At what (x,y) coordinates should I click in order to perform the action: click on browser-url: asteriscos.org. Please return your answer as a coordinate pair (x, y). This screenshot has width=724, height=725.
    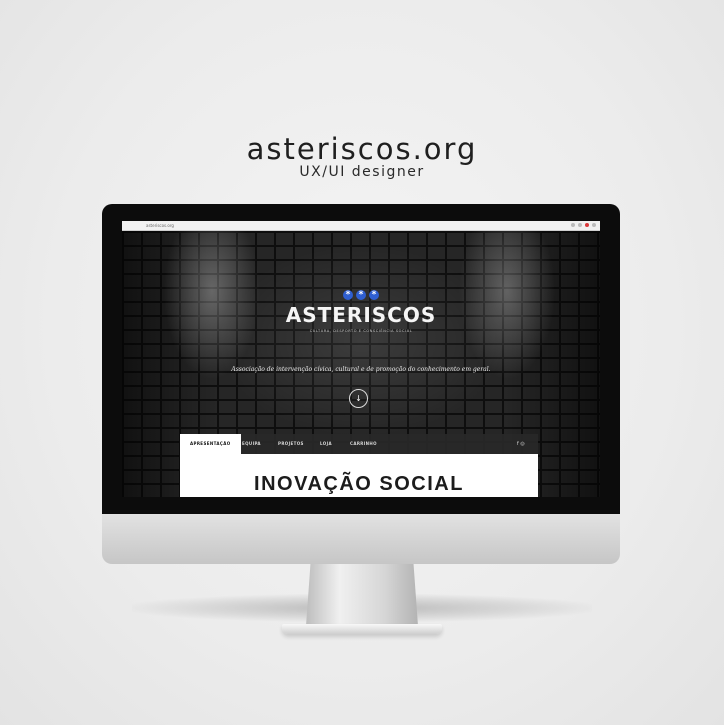
    Looking at the image, I should click on (160, 225).